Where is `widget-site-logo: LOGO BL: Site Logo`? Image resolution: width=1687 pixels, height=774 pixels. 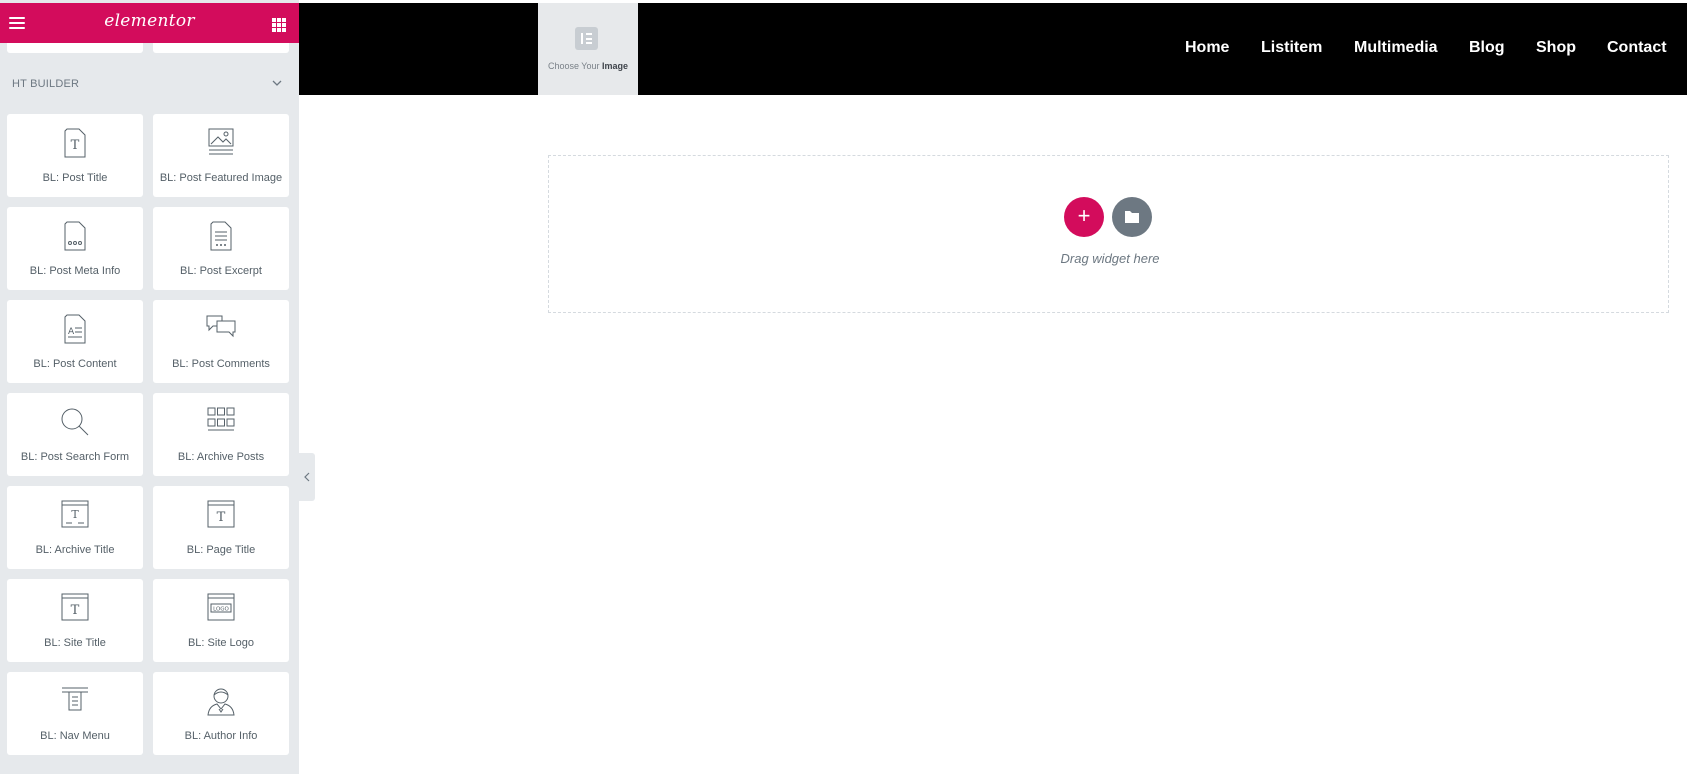 widget-site-logo: LOGO BL: Site Logo is located at coordinates (221, 620).